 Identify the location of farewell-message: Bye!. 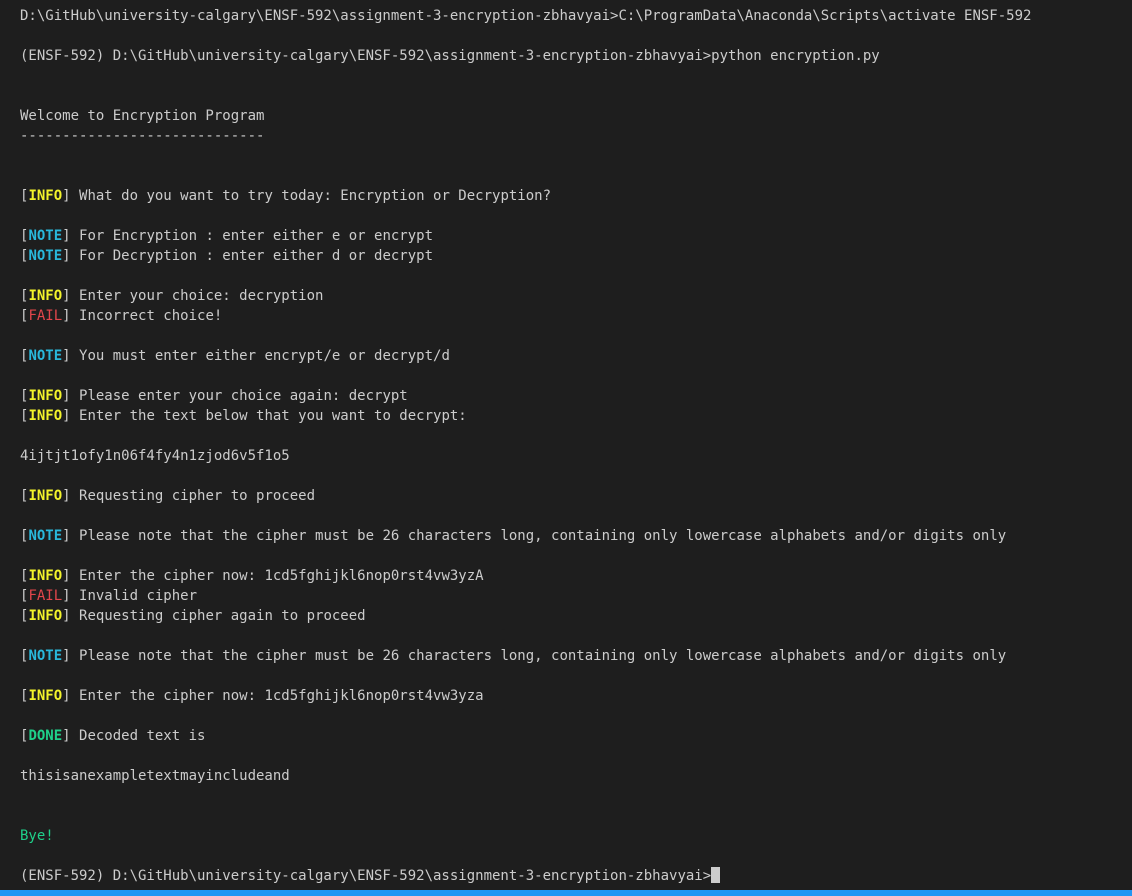
(37, 836).